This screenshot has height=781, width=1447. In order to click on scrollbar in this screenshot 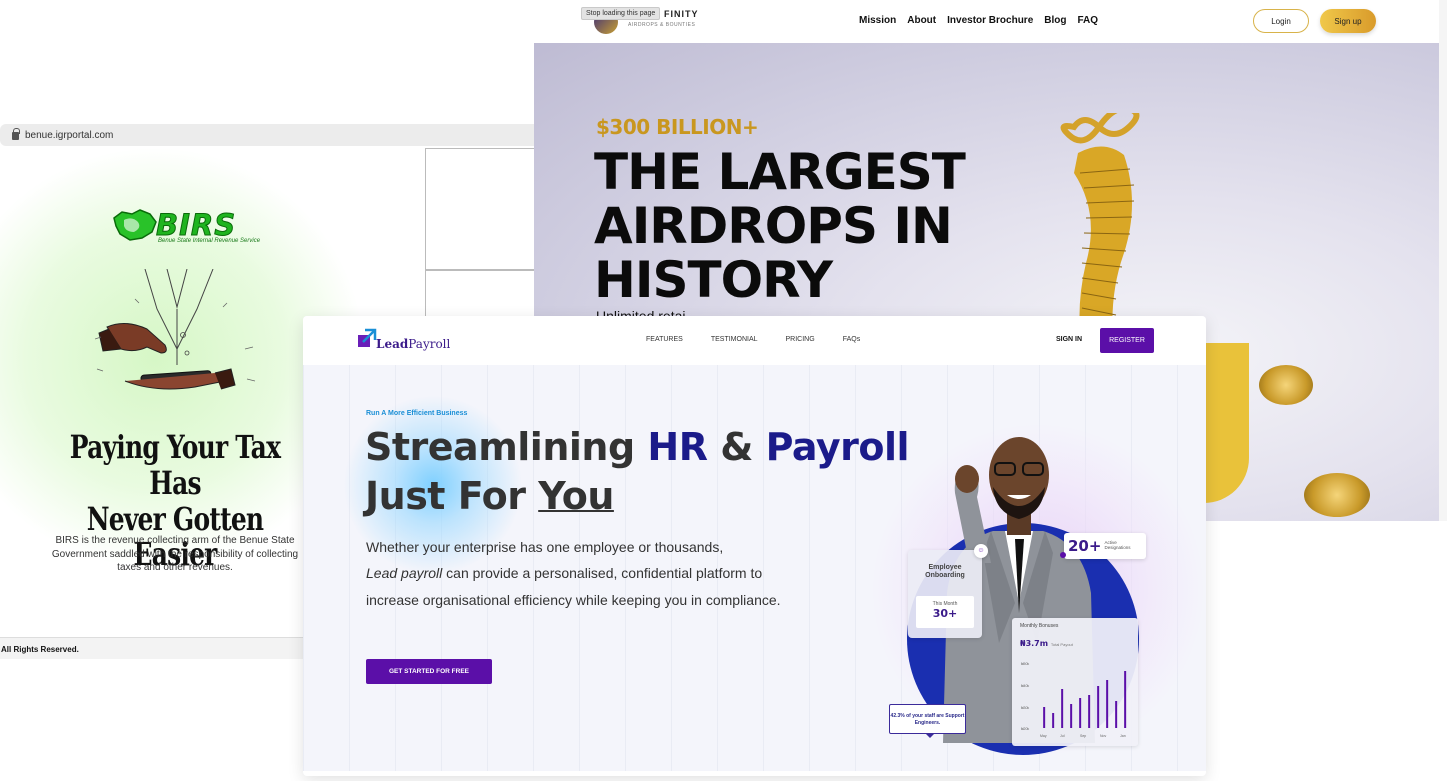, I will do `click(1443, 260)`.